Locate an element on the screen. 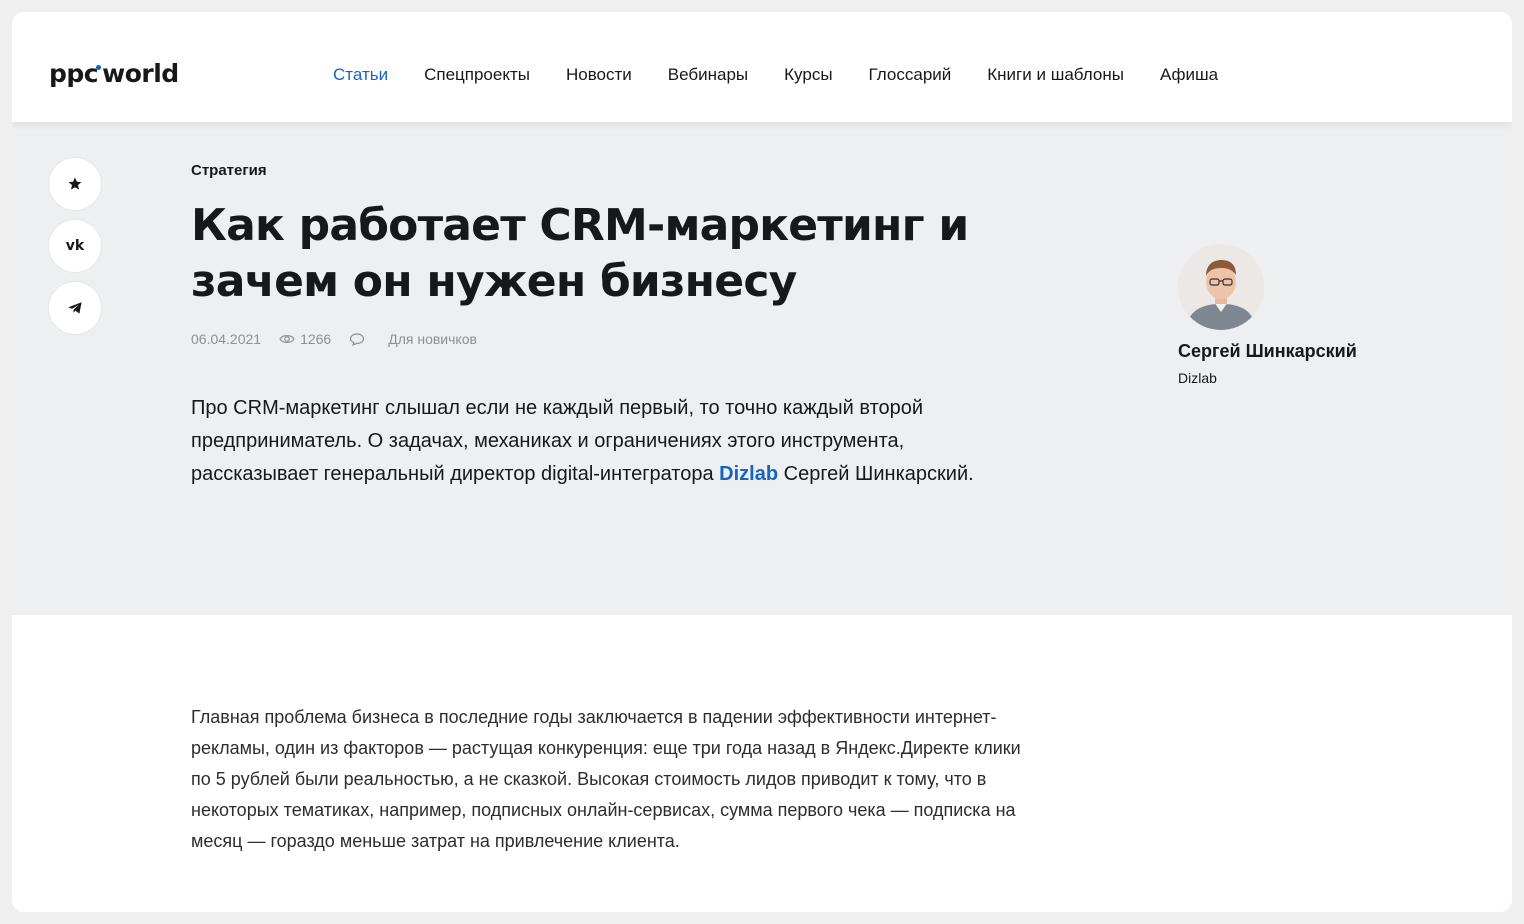 The image size is (1524, 924). nav-item-special-projects: Спецпроекты is located at coordinates (477, 75).